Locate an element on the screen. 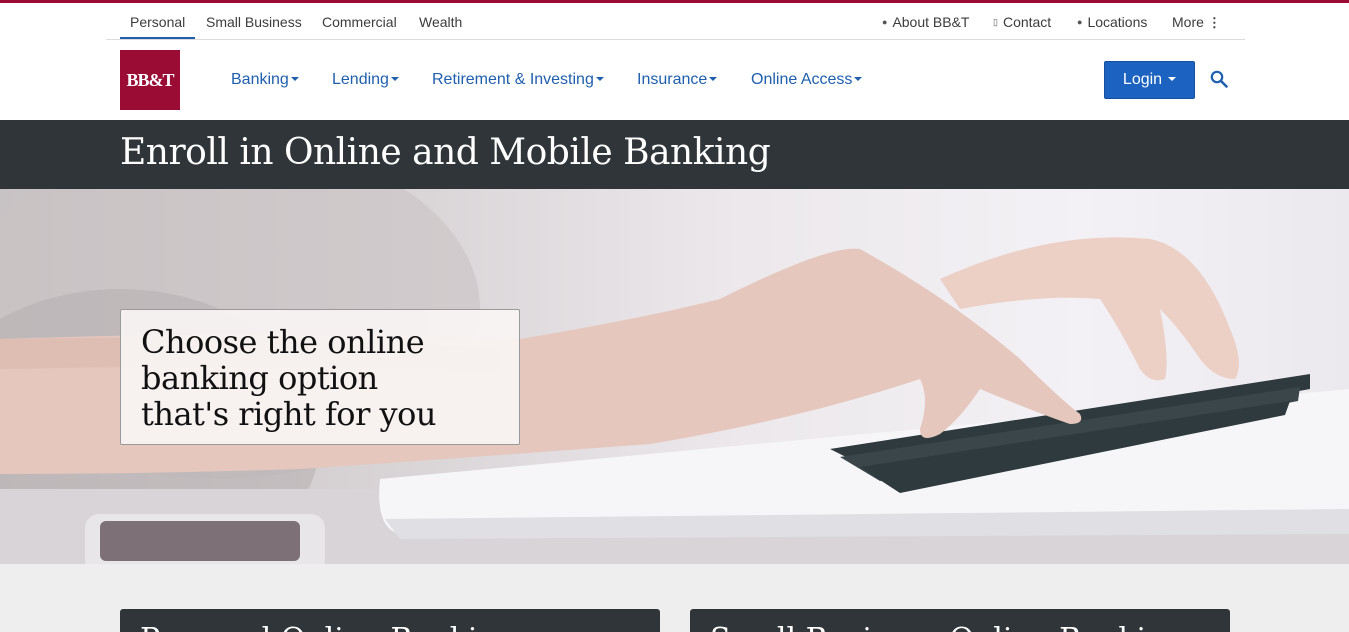  nav-insurance: Insurance is located at coordinates (677, 80).